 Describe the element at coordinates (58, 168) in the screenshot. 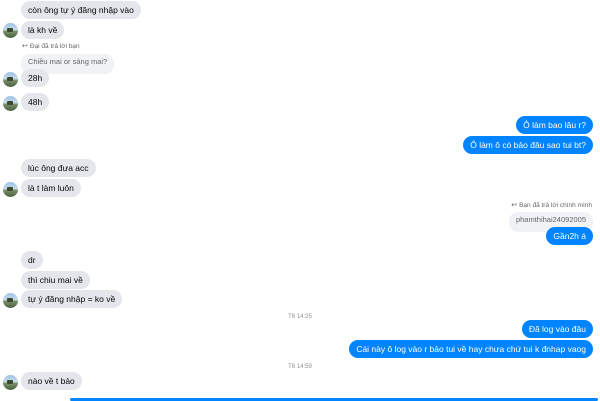

I see `incoming-message: lúc ông đưa acc` at that location.